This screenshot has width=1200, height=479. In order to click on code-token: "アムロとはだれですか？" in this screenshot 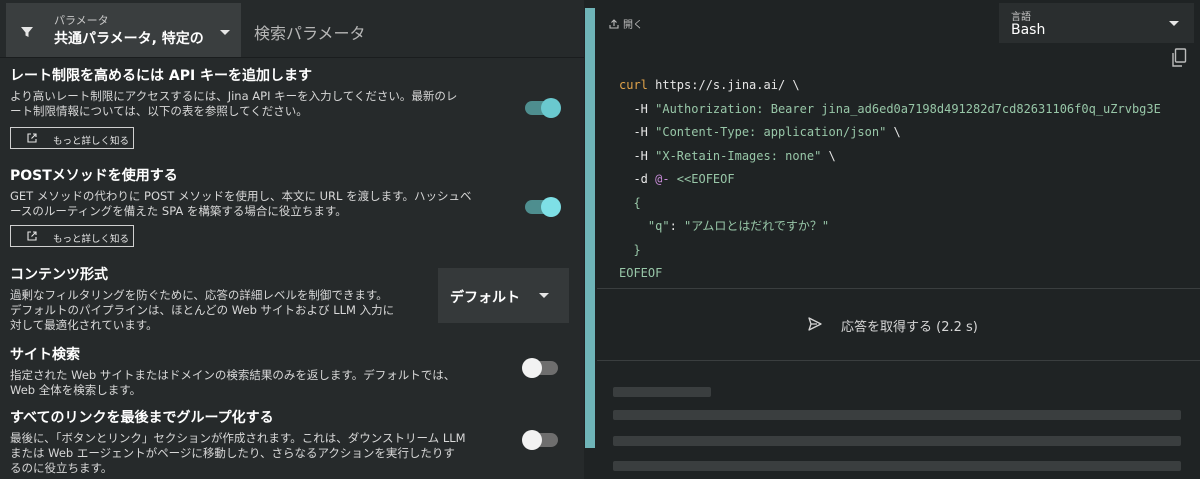, I will do `click(757, 226)`.